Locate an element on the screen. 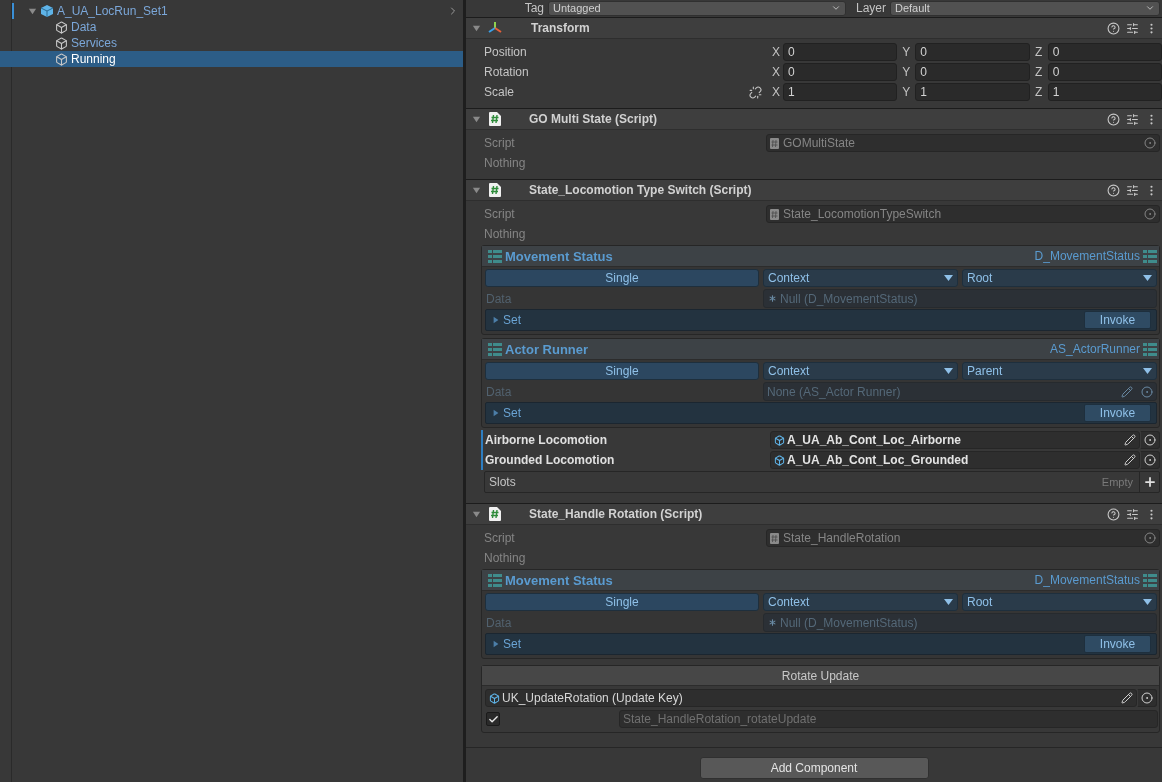 The image size is (1162, 782). add-component-button: Add Component is located at coordinates (814, 768).